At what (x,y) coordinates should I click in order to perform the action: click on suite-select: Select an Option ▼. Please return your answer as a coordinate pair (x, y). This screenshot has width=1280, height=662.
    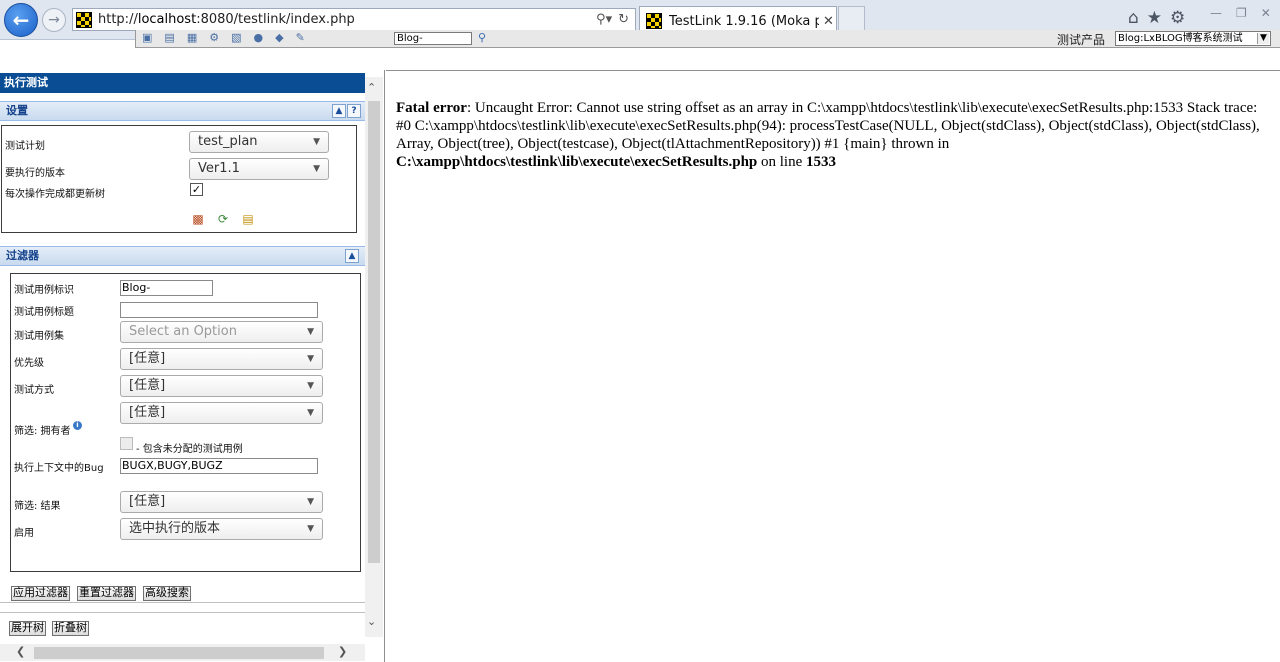
    Looking at the image, I should click on (221, 332).